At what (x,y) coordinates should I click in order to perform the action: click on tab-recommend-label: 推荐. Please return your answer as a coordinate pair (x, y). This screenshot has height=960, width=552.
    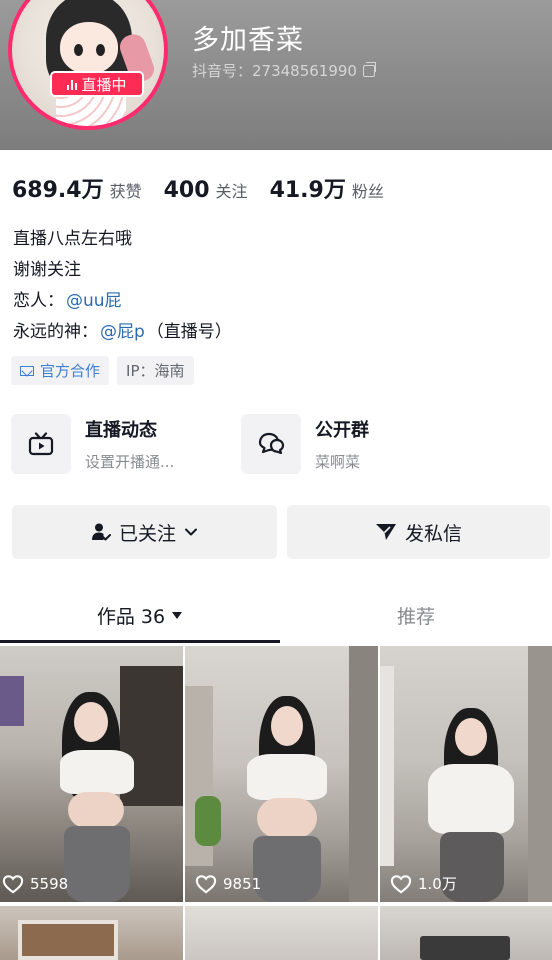
    Looking at the image, I should click on (415, 616).